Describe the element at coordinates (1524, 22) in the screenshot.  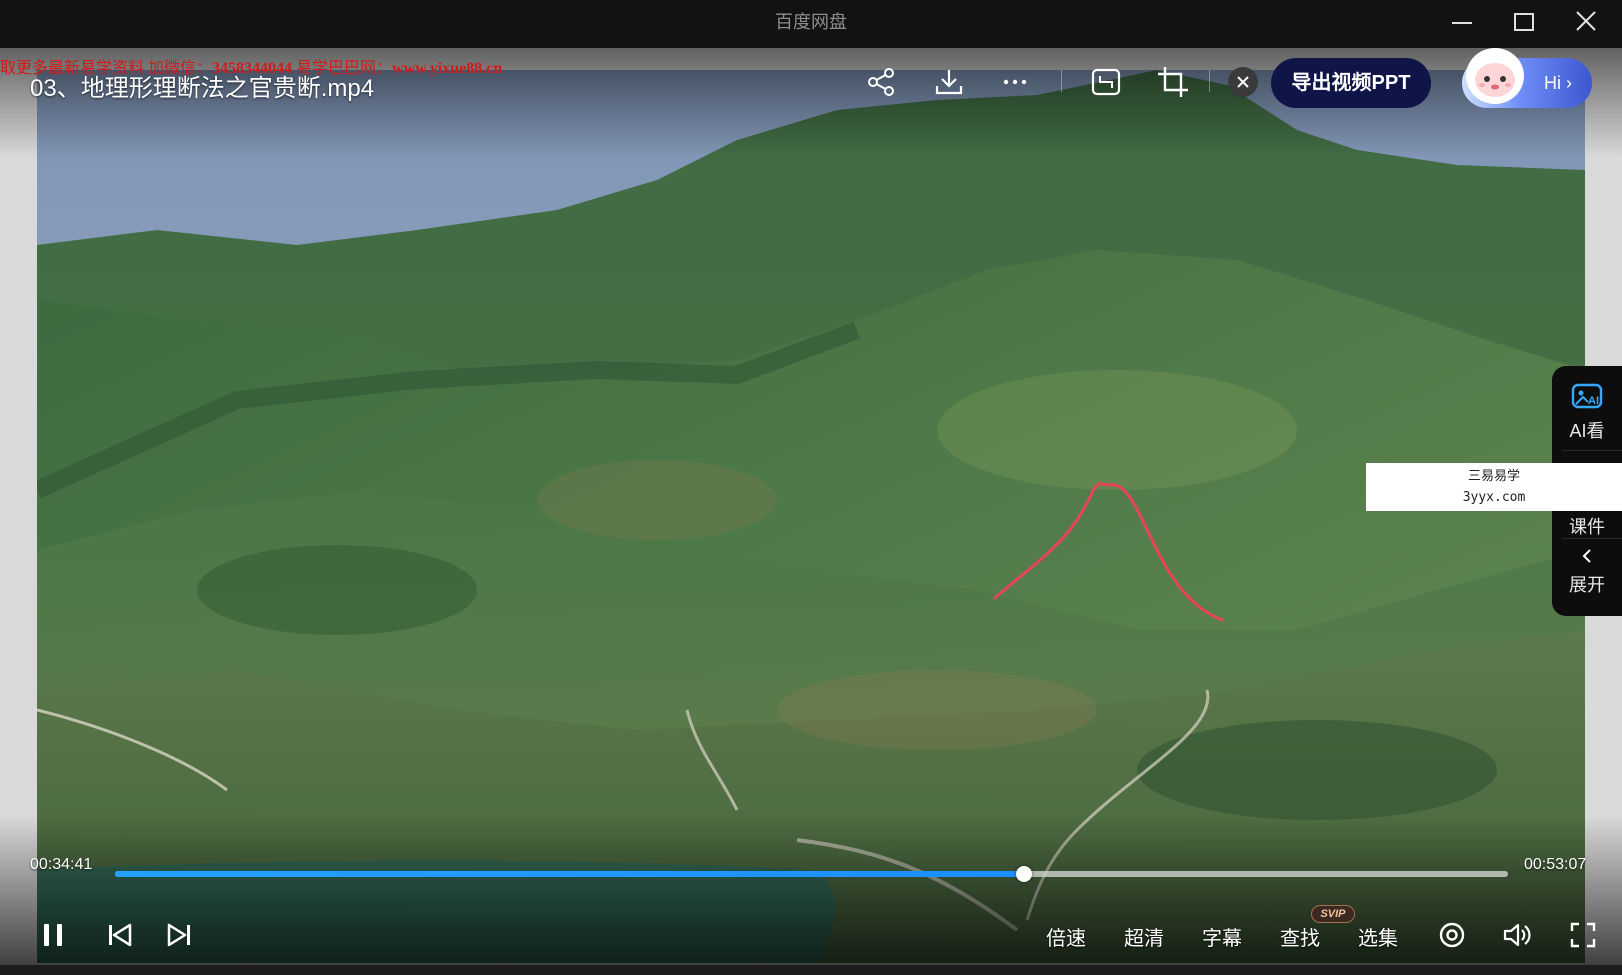
I see `maximize-icon` at that location.